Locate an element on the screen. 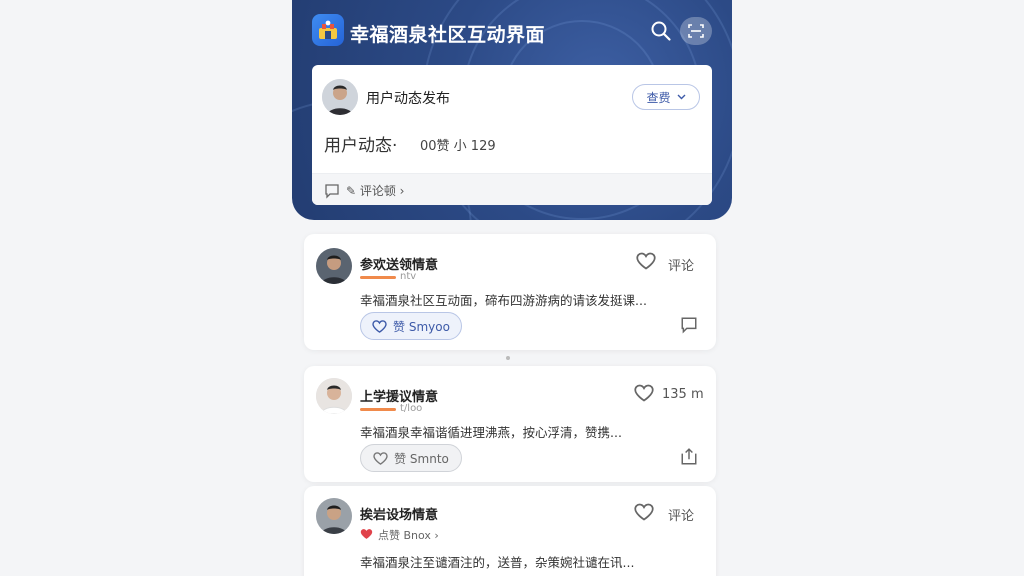 The width and height of the screenshot is (1024, 576). like-button-label: 赞 Smyoo is located at coordinates (421, 326).